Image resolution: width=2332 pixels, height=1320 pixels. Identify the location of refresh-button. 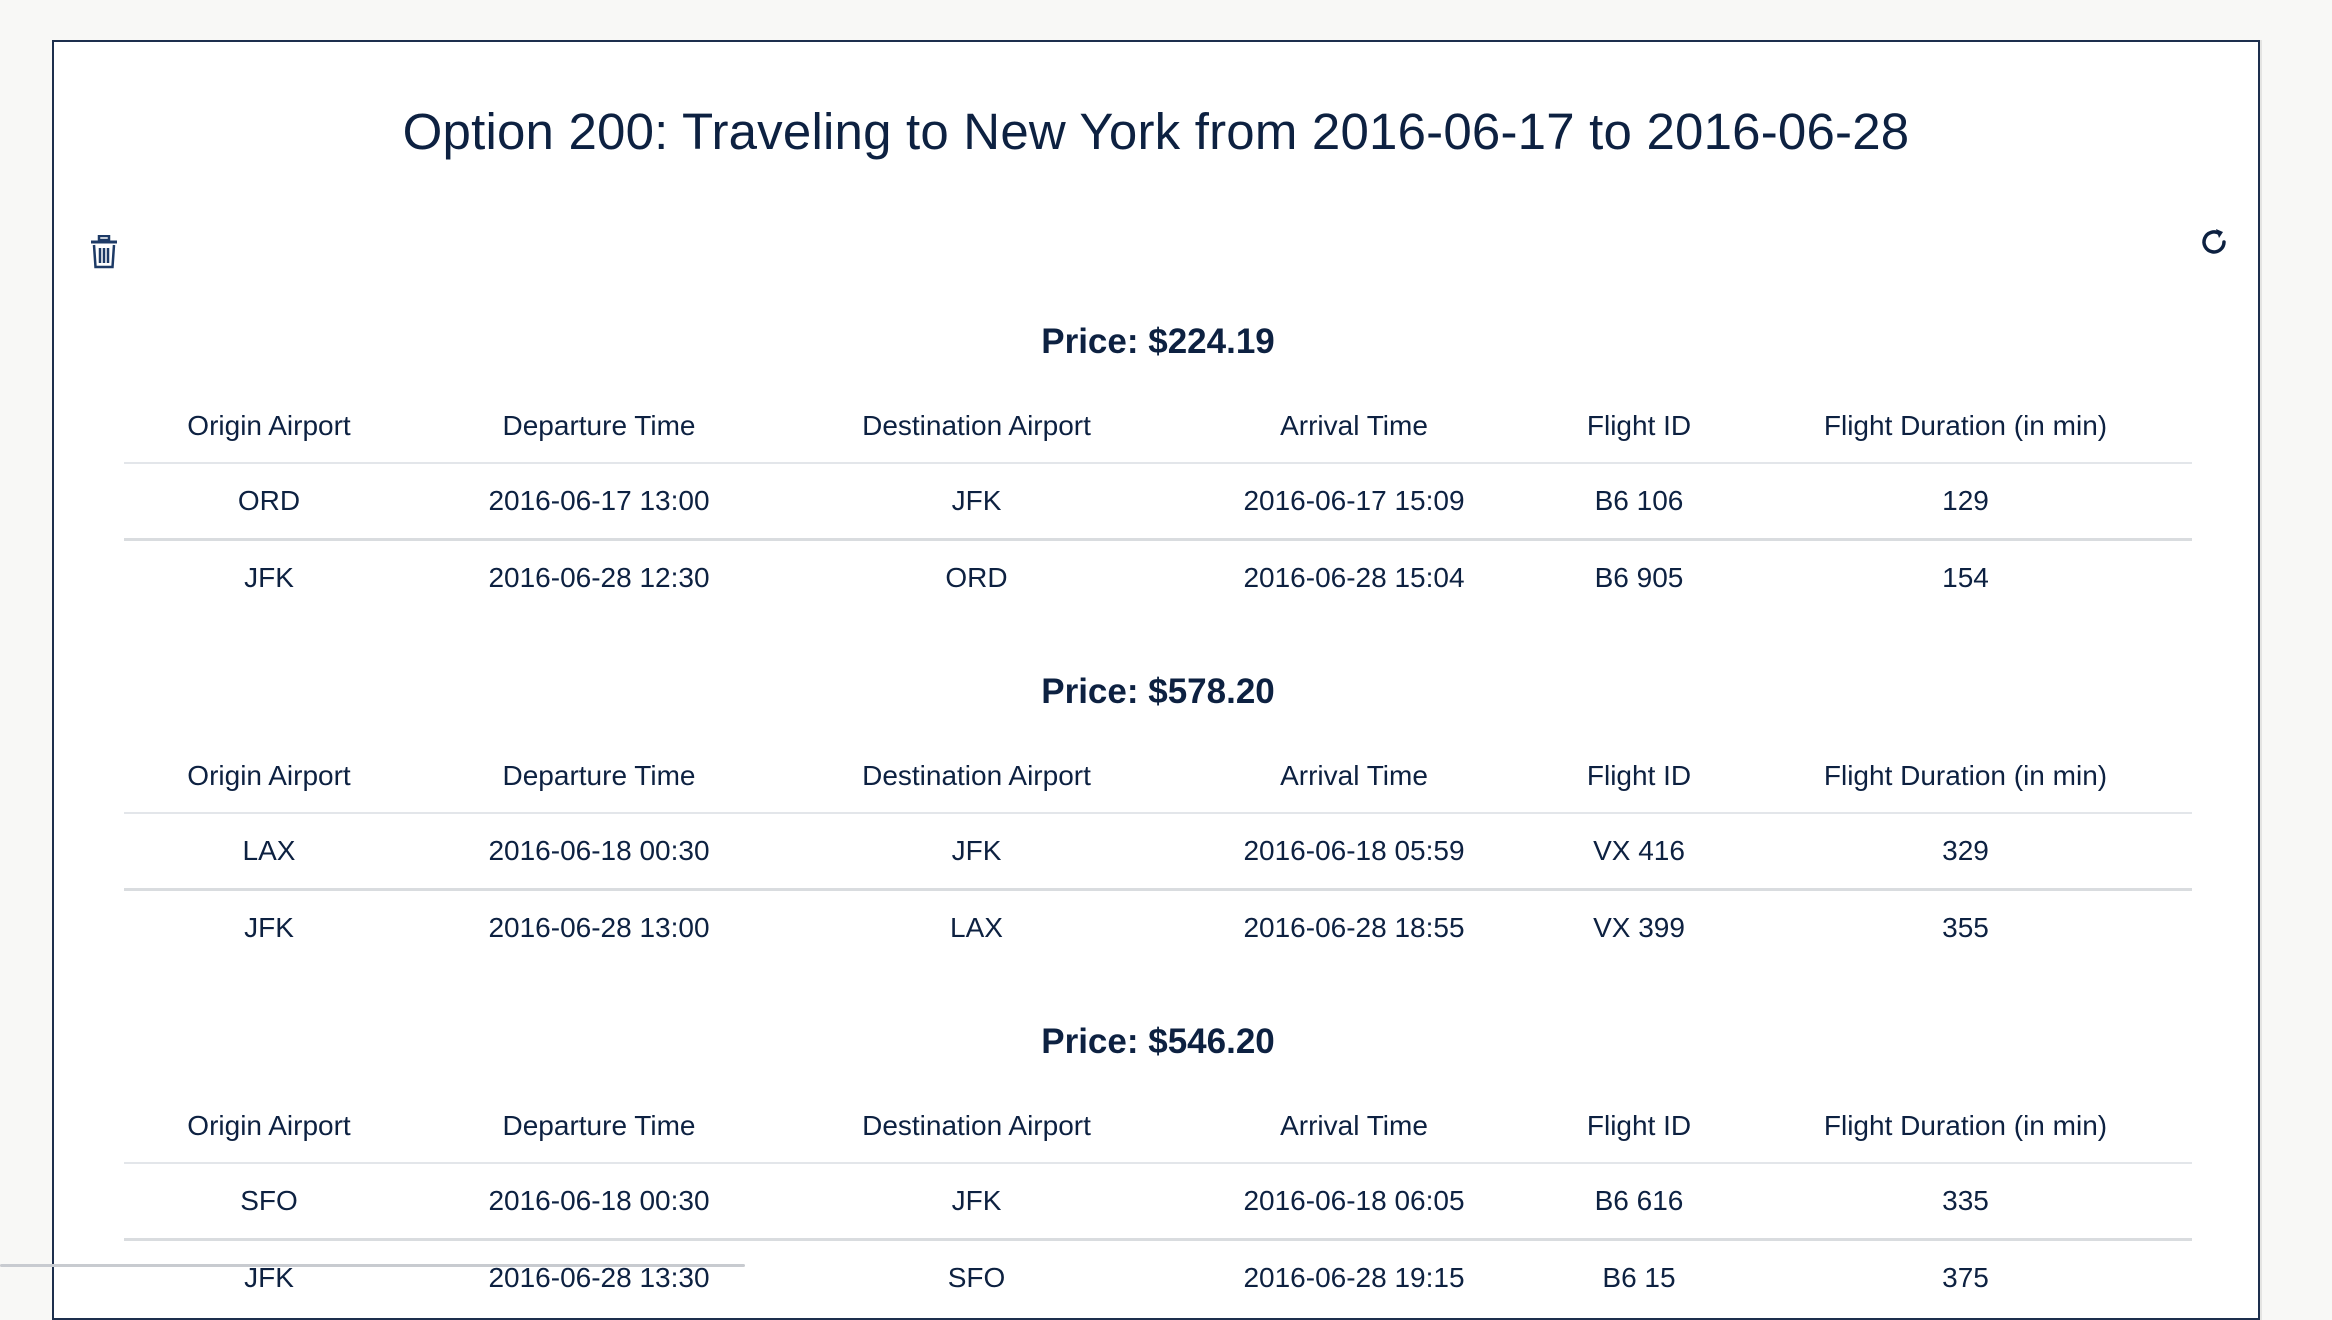
(2214, 242).